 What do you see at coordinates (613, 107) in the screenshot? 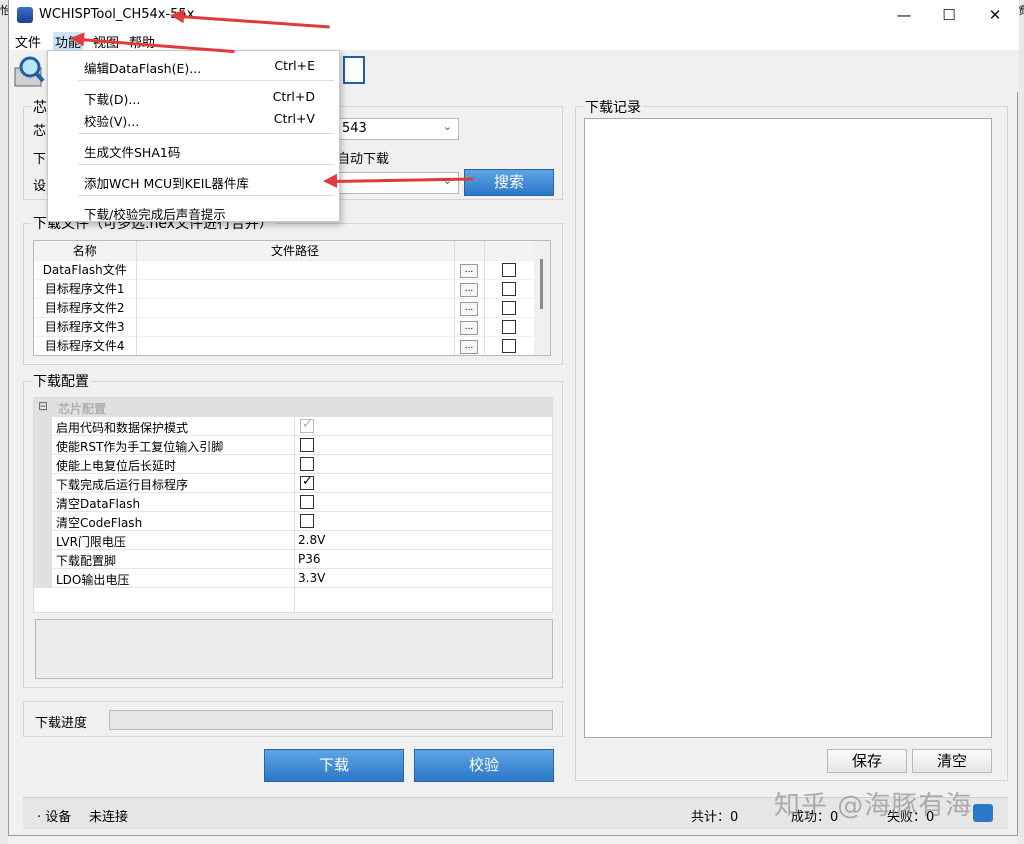
I see `download-log-title: 下载记录` at bounding box center [613, 107].